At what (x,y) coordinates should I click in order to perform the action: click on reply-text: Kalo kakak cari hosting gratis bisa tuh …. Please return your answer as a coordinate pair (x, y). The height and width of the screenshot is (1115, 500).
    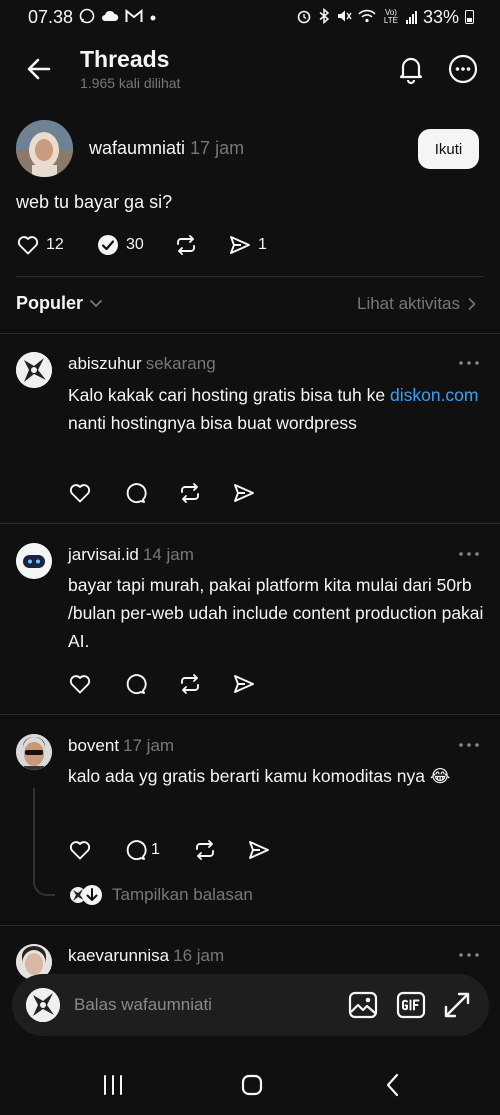
    Looking at the image, I should click on (273, 409).